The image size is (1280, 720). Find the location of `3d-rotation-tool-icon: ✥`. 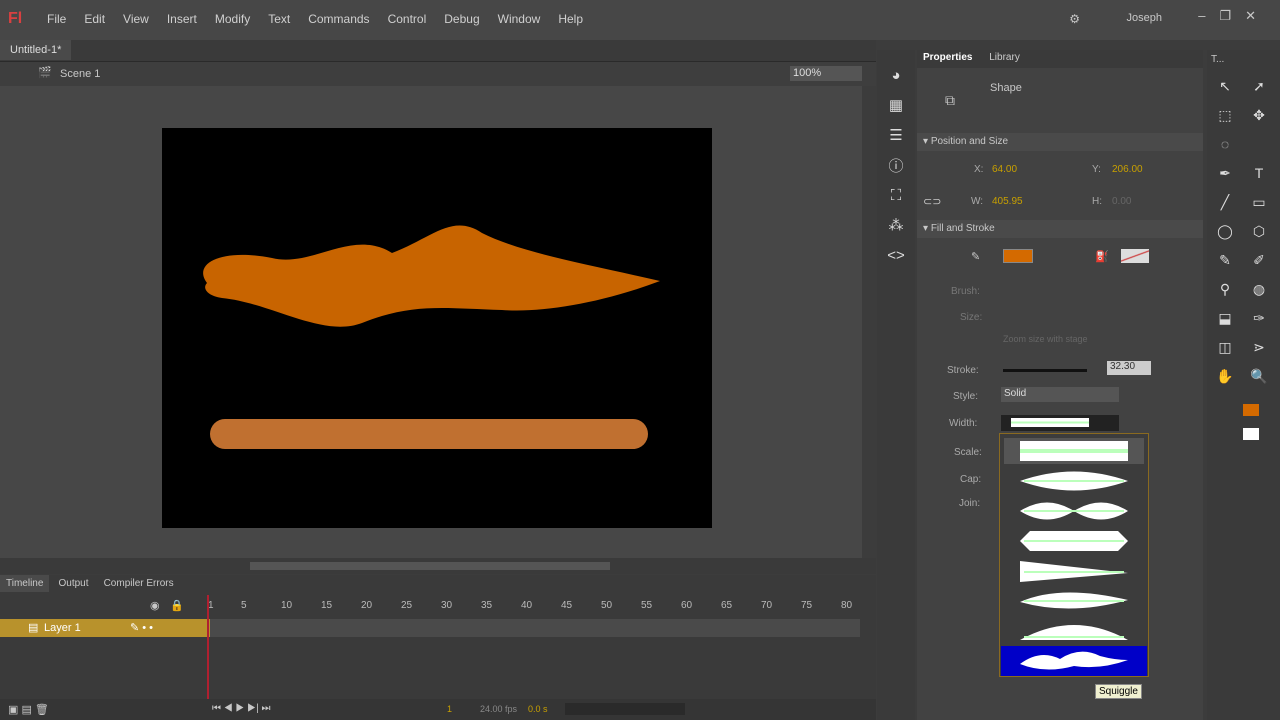

3d-rotation-tool-icon: ✥ is located at coordinates (1259, 115).